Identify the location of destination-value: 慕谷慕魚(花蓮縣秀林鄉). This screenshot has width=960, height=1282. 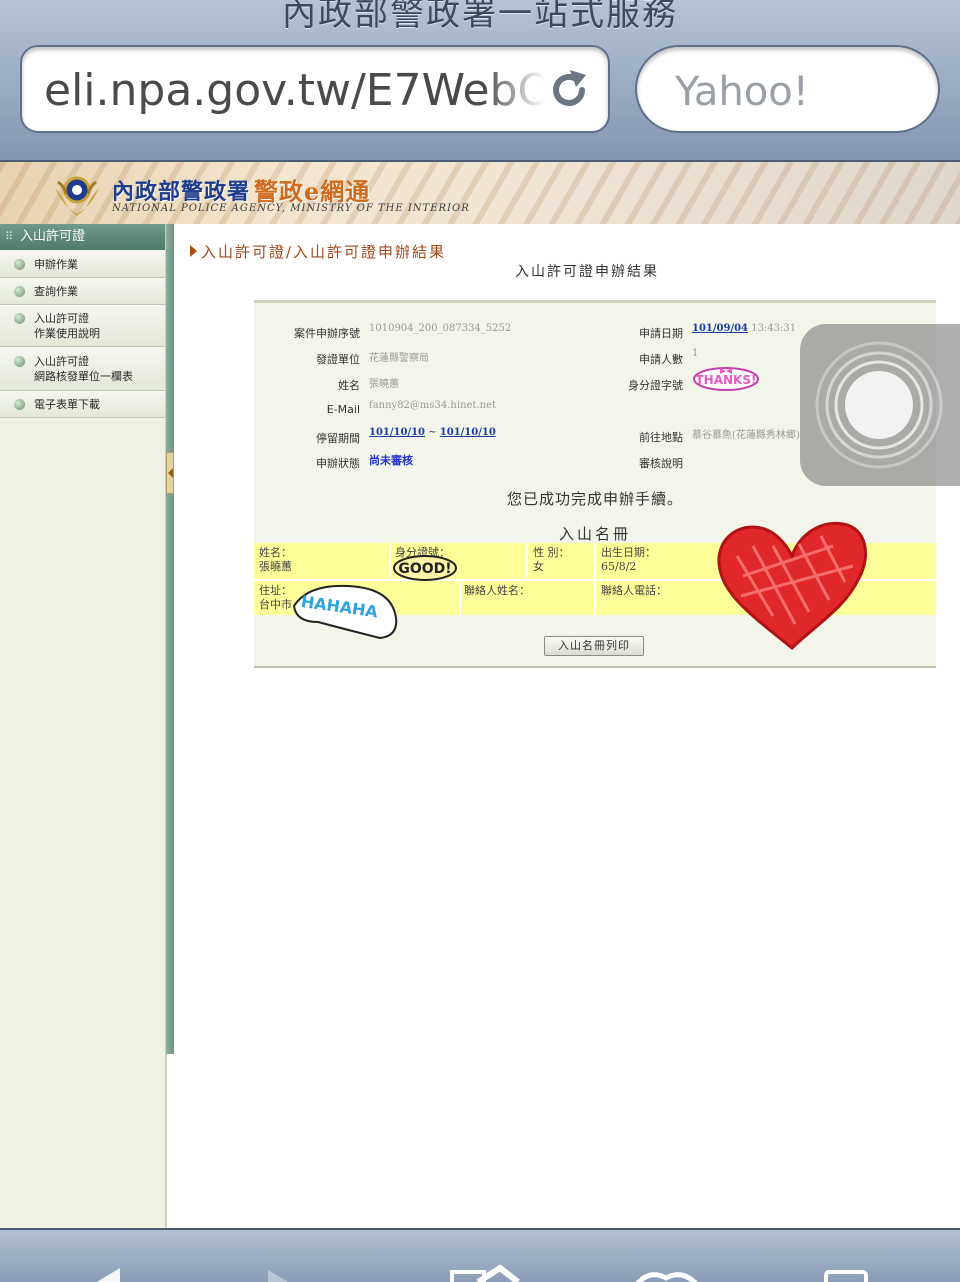
(746, 435).